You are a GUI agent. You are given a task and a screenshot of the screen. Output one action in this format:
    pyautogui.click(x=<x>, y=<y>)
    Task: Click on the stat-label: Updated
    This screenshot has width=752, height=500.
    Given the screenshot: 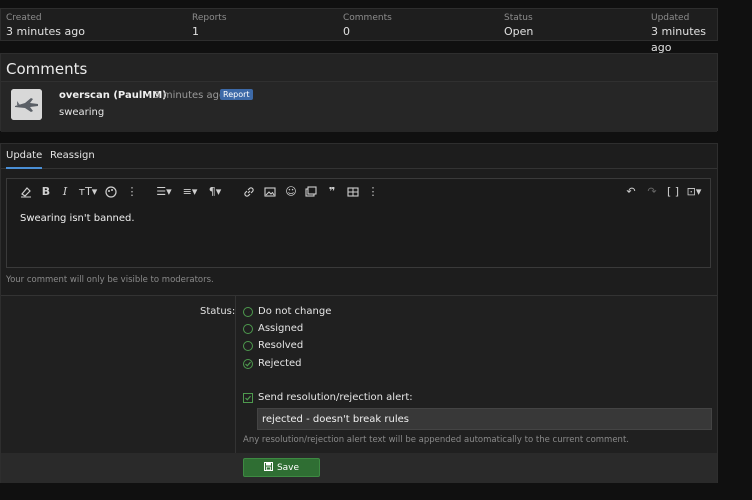 What is the action you would take?
    pyautogui.click(x=670, y=18)
    